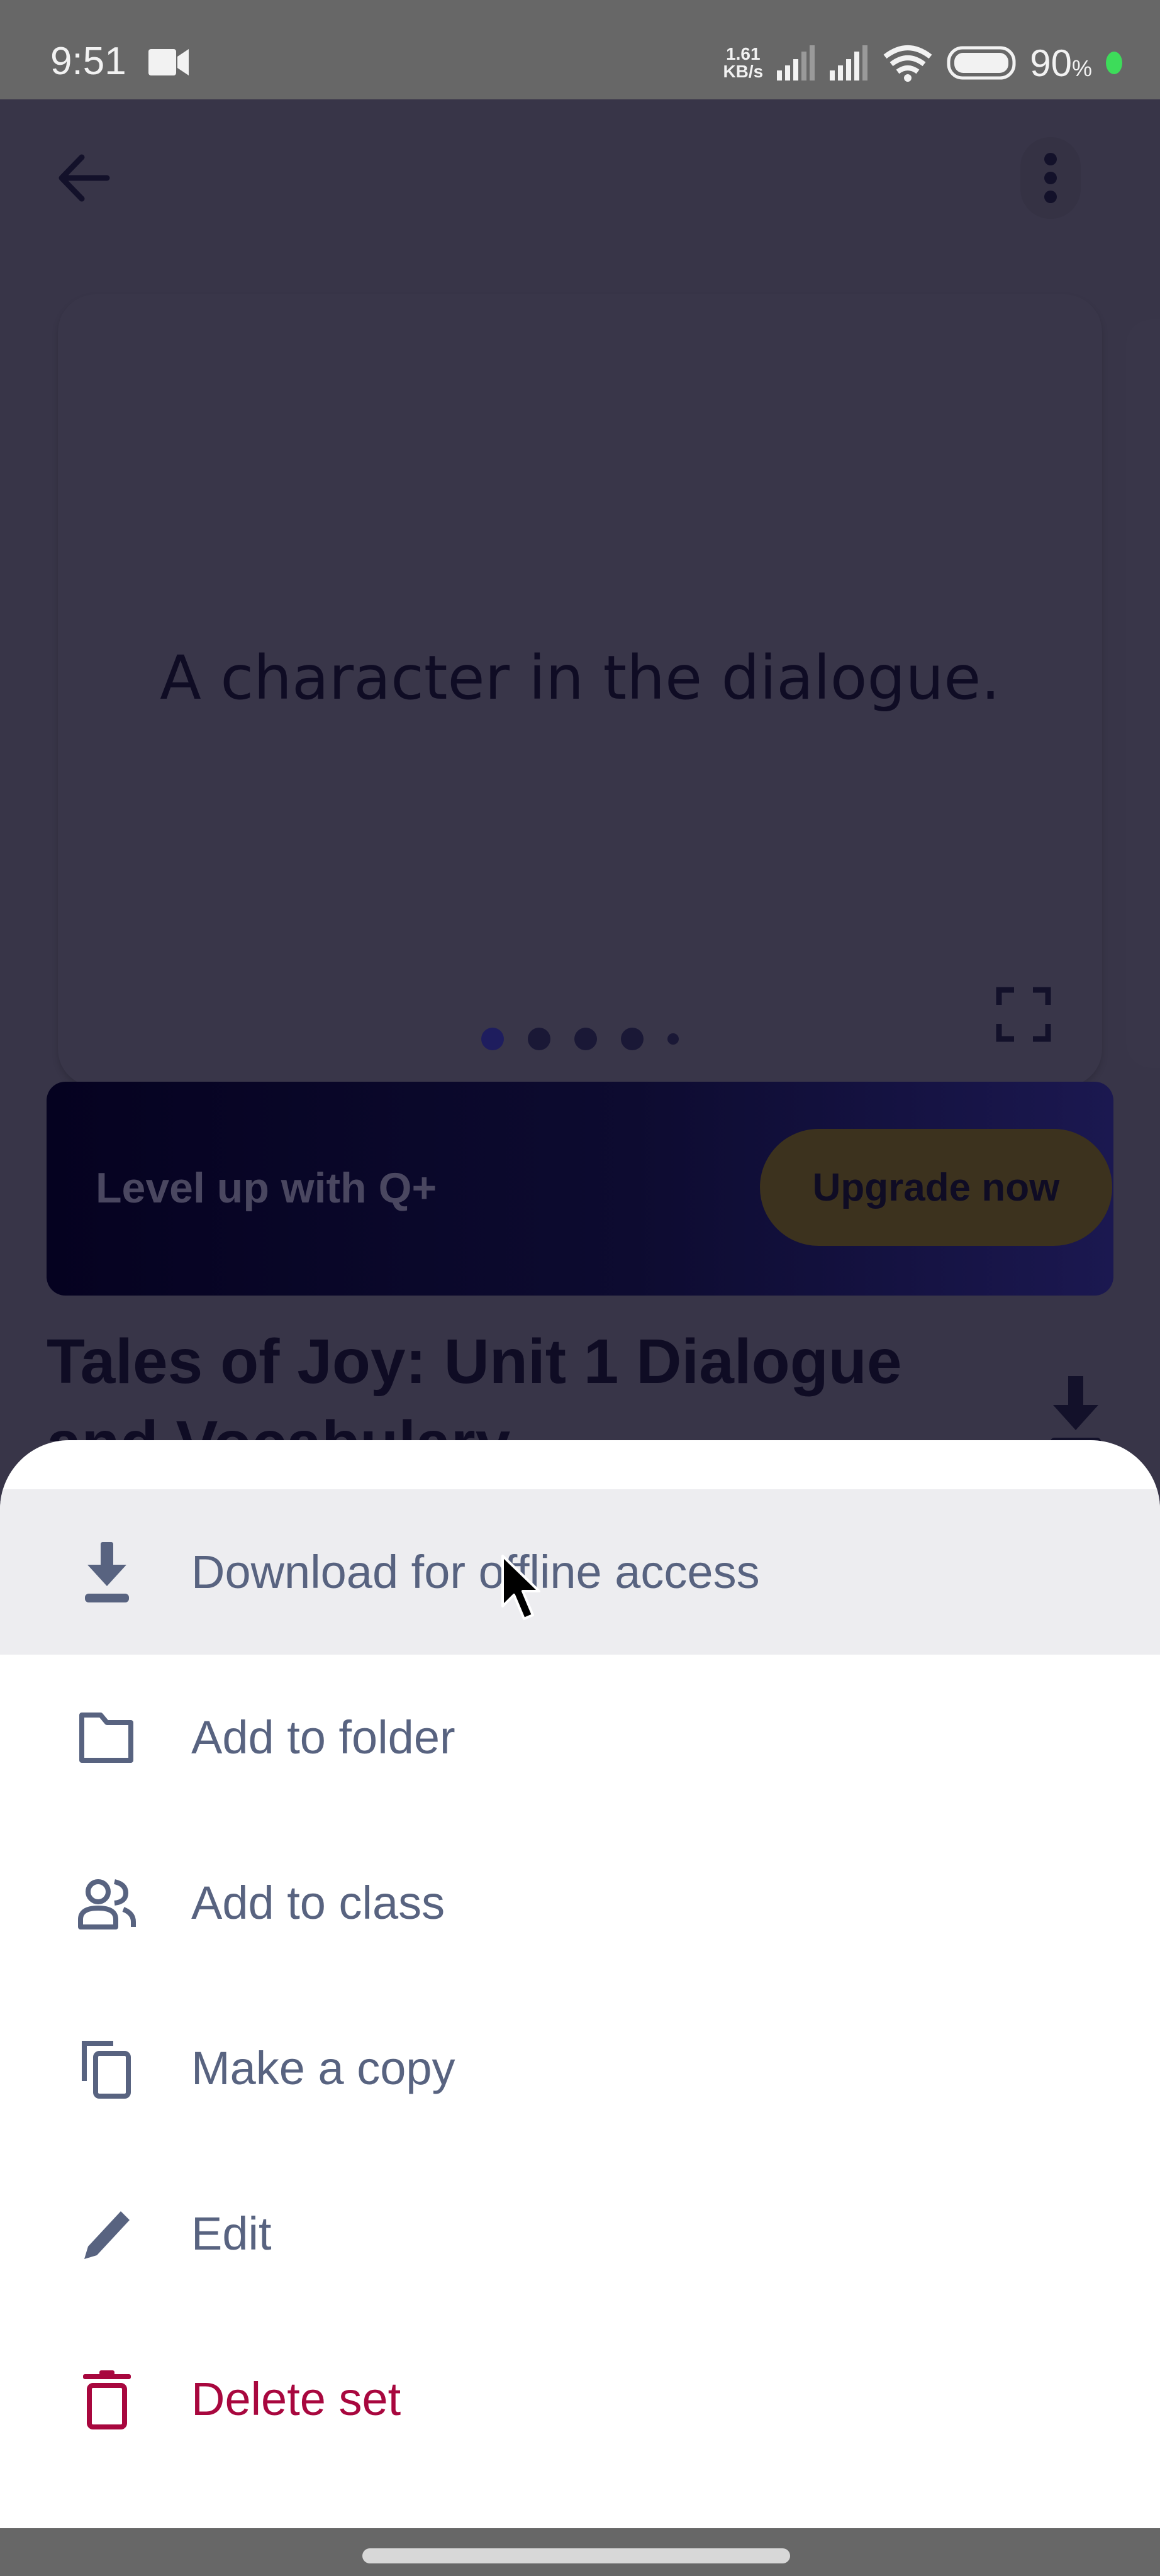 The height and width of the screenshot is (2576, 1160). What do you see at coordinates (981, 63) in the screenshot?
I see `battery-icon` at bounding box center [981, 63].